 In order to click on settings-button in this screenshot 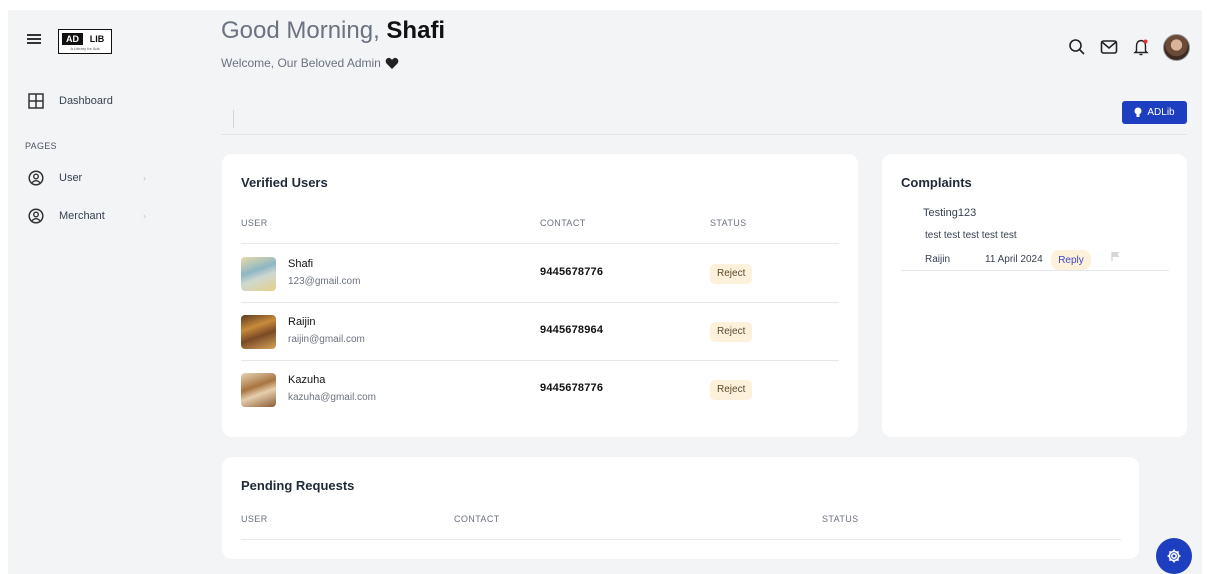, I will do `click(1174, 556)`.